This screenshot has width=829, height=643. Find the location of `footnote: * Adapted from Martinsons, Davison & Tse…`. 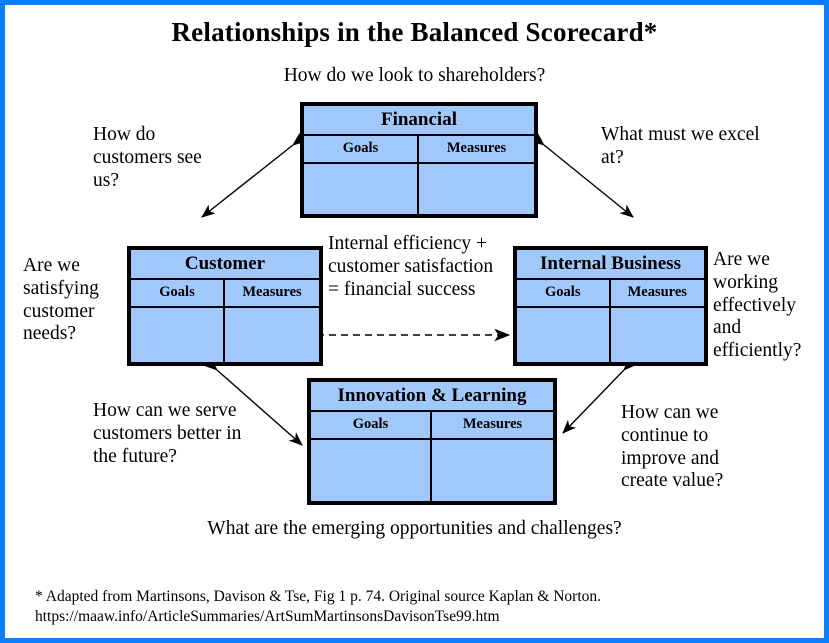

footnote: * Adapted from Martinsons, Davison & Tse… is located at coordinates (415, 607).